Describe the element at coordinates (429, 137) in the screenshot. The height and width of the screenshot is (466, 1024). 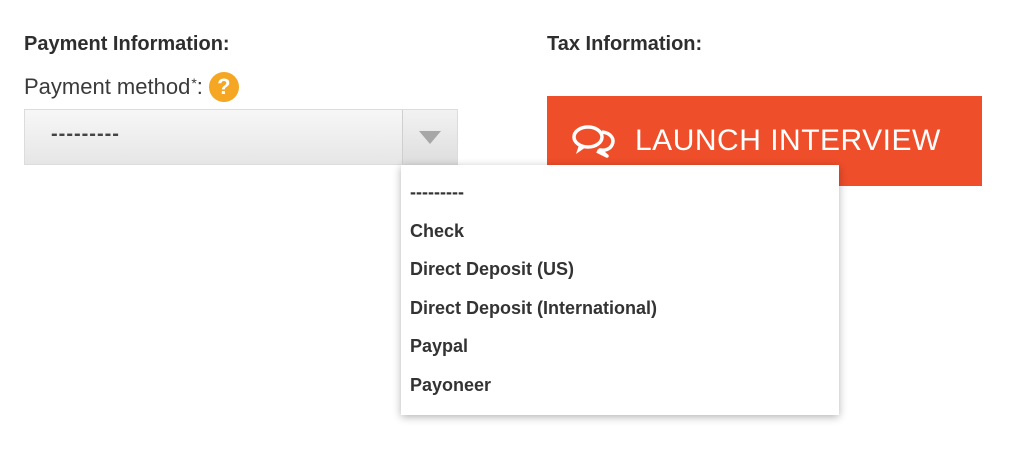
I see `chevron-down-icon` at that location.